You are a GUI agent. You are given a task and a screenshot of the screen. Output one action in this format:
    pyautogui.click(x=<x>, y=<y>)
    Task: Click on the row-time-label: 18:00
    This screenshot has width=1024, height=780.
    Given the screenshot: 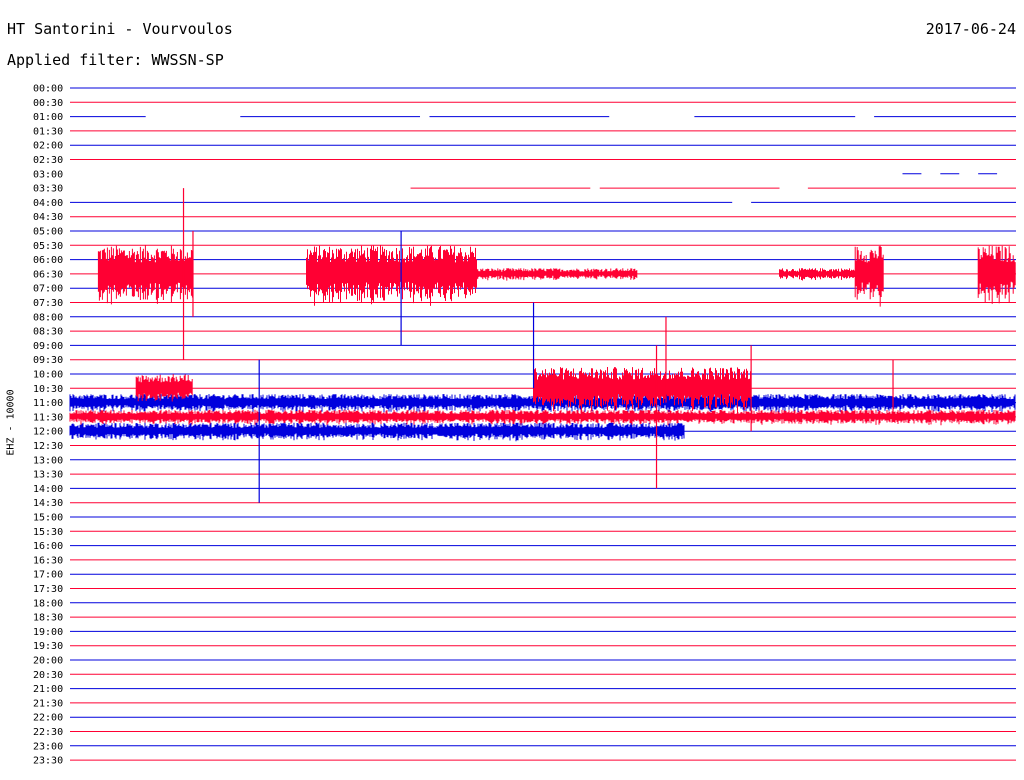 What is the action you would take?
    pyautogui.click(x=48, y=603)
    